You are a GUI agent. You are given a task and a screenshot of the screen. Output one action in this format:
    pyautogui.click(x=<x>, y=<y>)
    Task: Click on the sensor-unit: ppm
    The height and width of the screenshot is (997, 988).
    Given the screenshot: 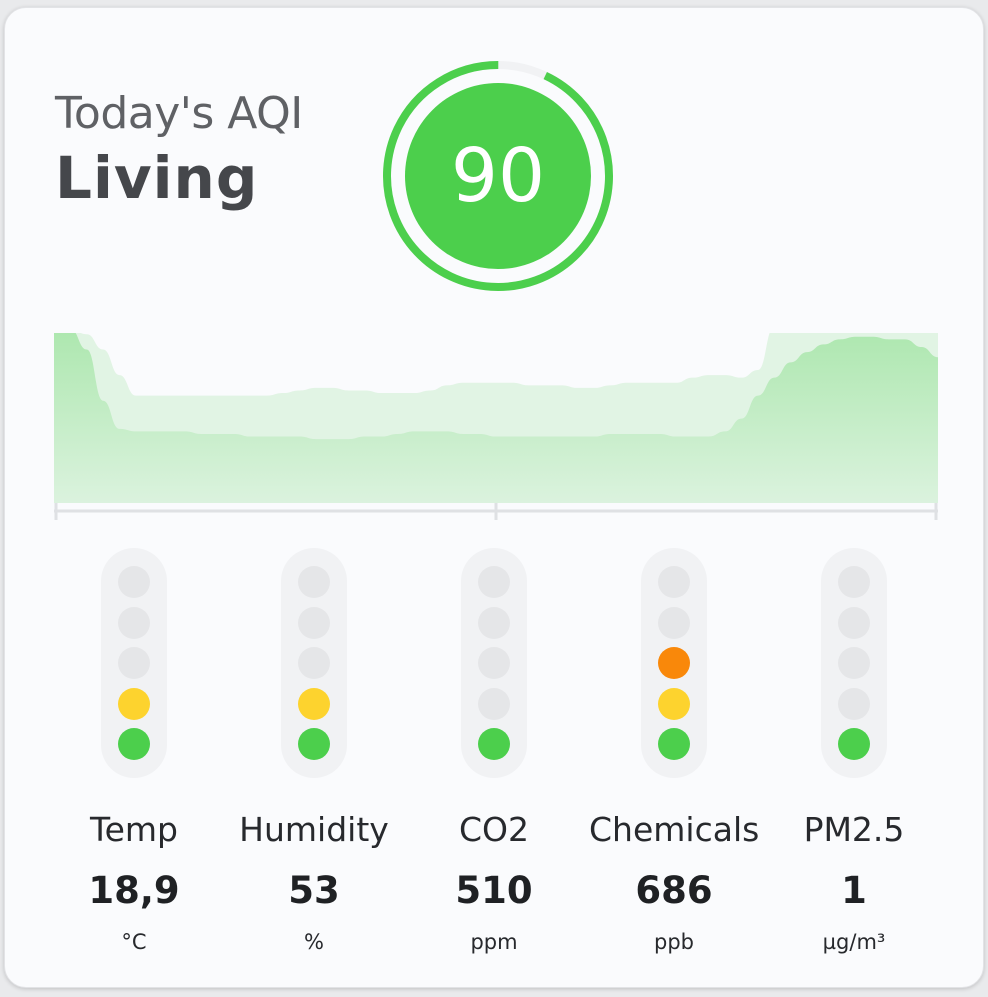 What is the action you would take?
    pyautogui.click(x=494, y=942)
    